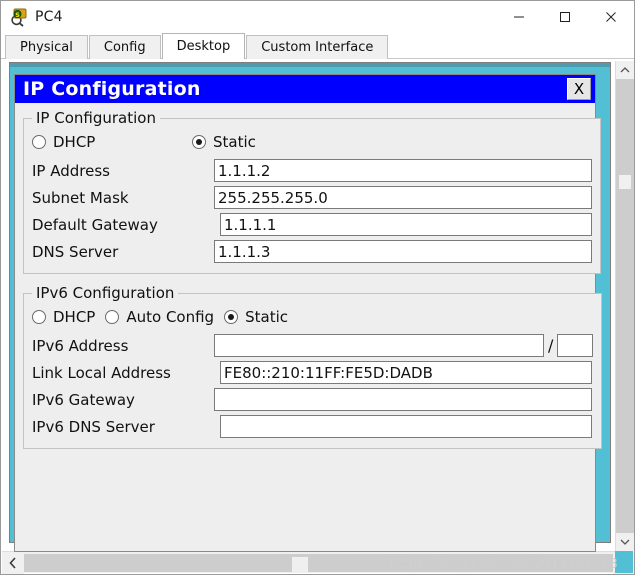 The height and width of the screenshot is (575, 635). Describe the element at coordinates (519, 17) in the screenshot. I see `minimize-icon` at that location.